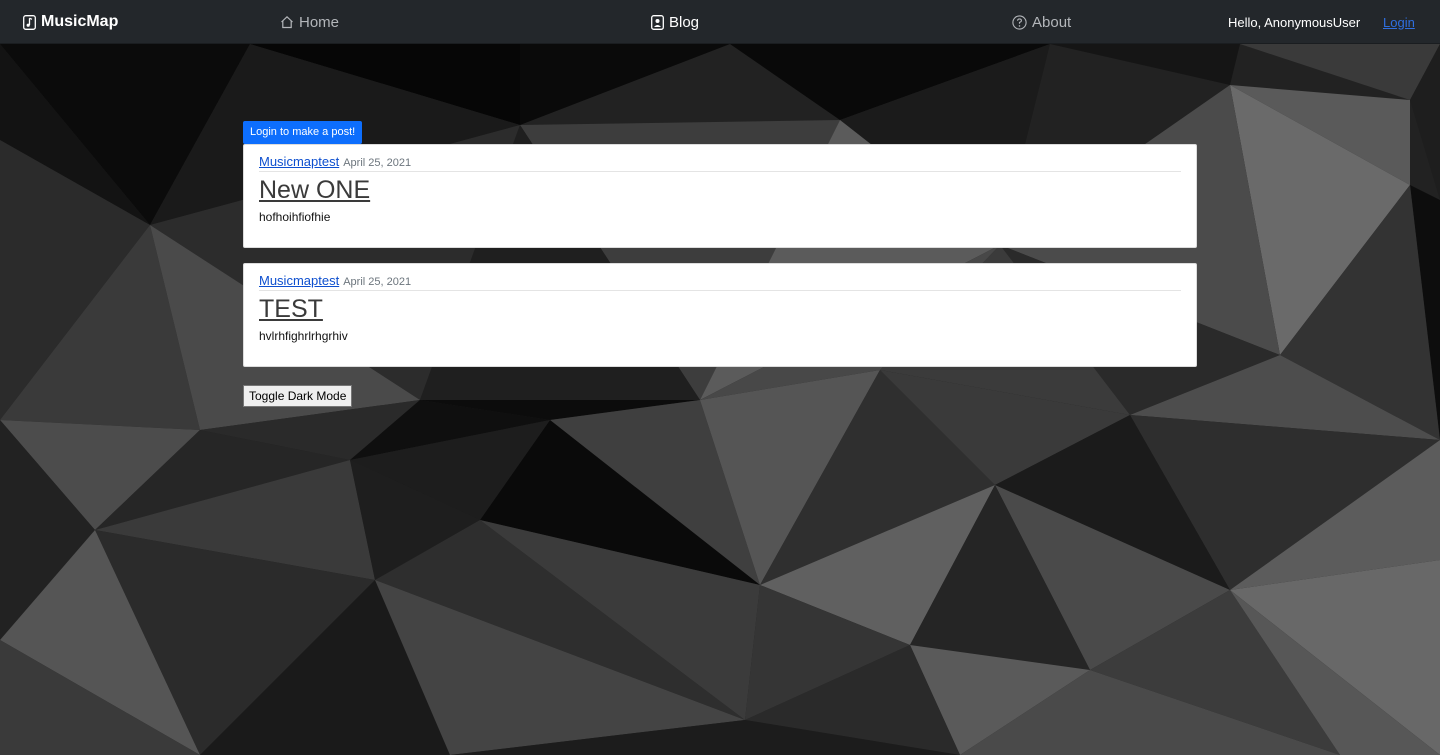  Describe the element at coordinates (1019, 22) in the screenshot. I see `help-circle-icon` at that location.